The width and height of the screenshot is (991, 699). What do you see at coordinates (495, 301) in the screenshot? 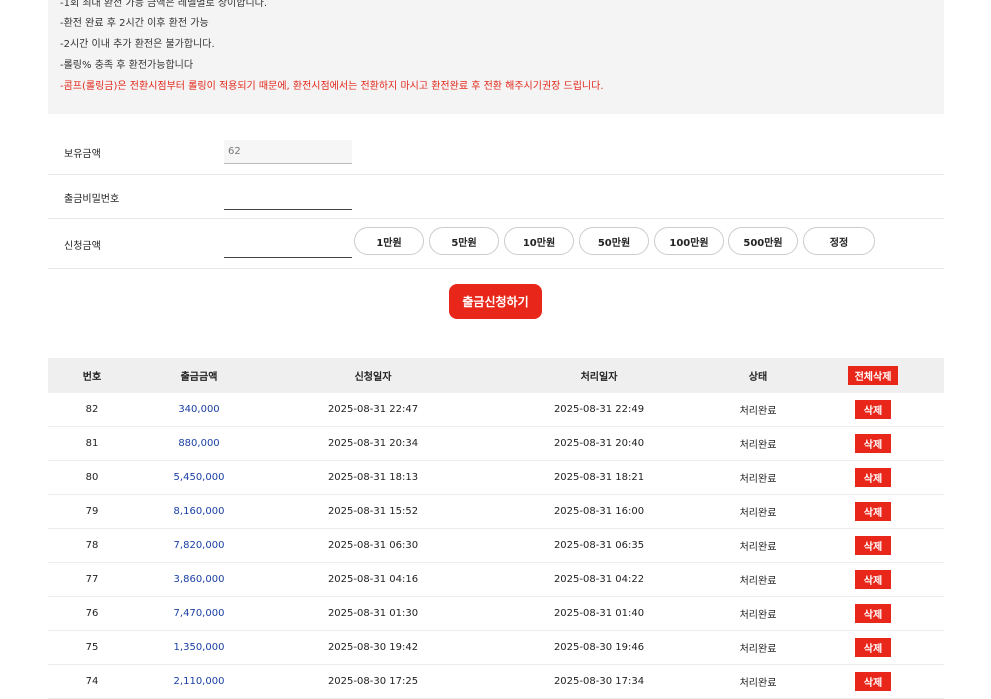
I see `submit-withdrawal-button: 출금신청하기` at bounding box center [495, 301].